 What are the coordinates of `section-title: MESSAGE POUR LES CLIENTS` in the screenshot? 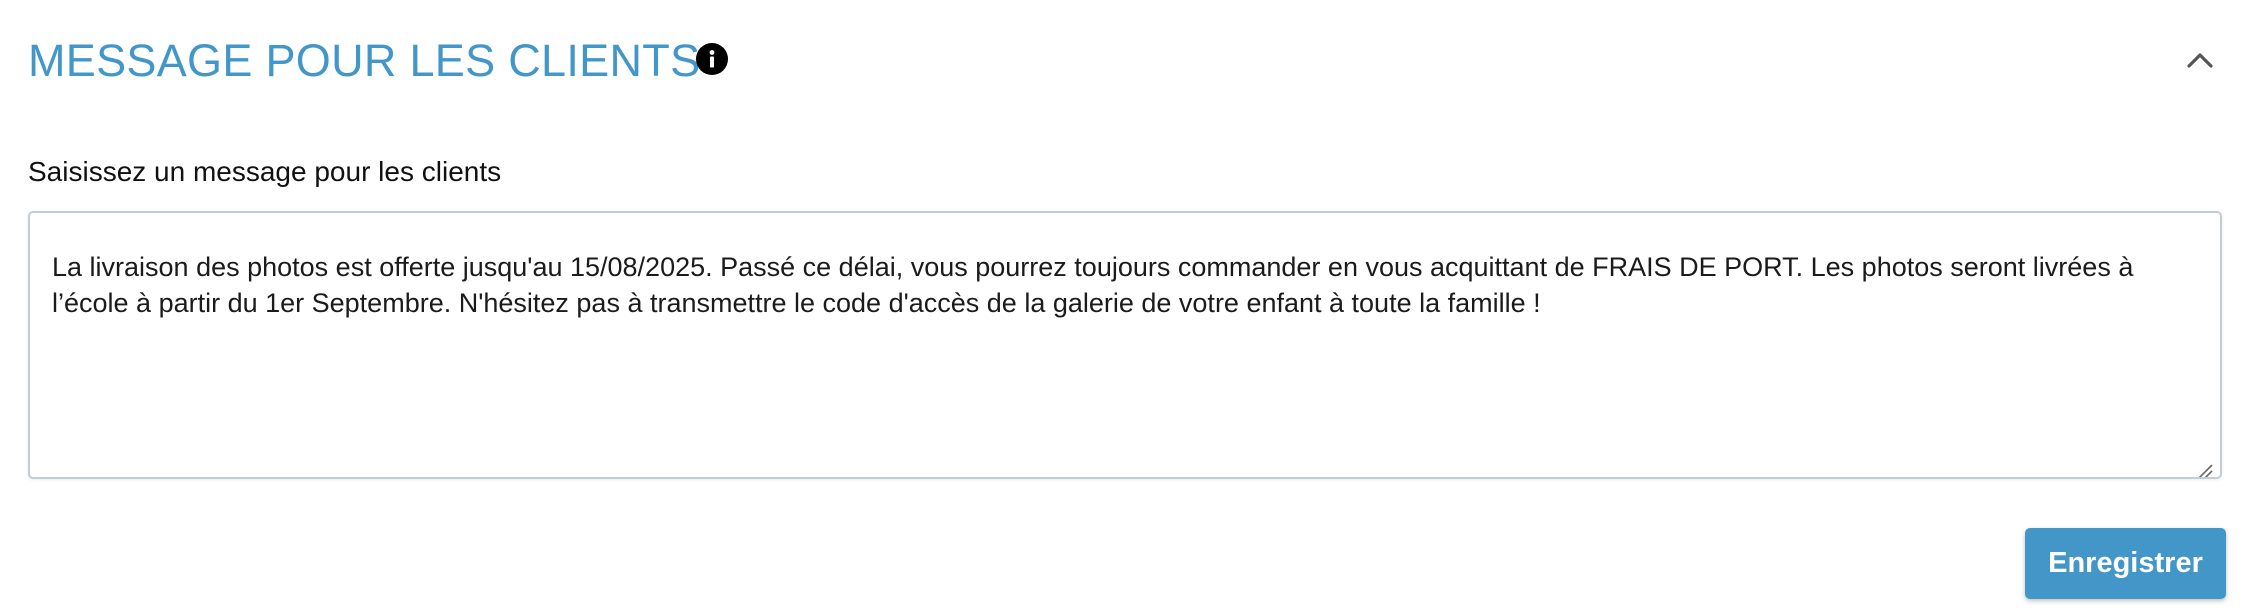 It's located at (364, 60).